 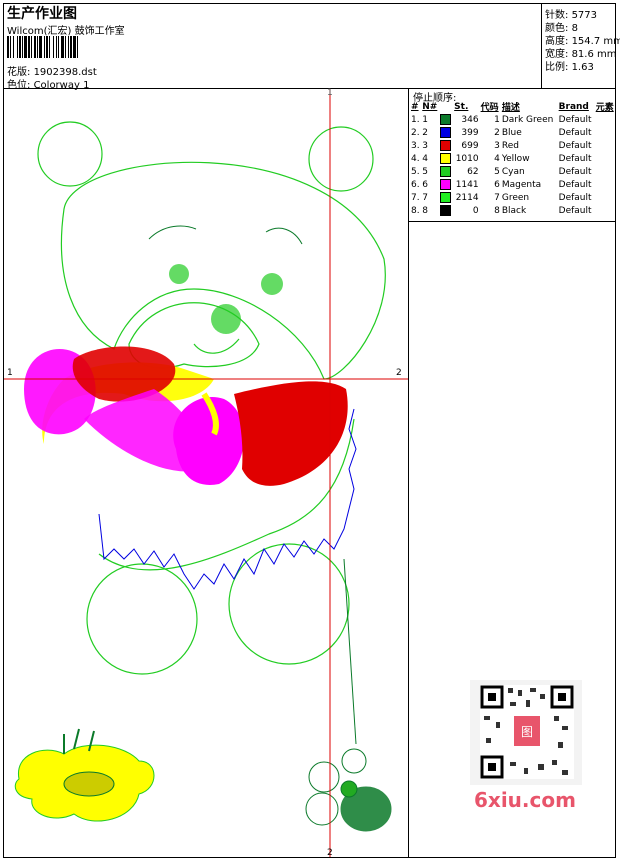 I want to click on qr-stamp: 图, so click(x=527, y=732).